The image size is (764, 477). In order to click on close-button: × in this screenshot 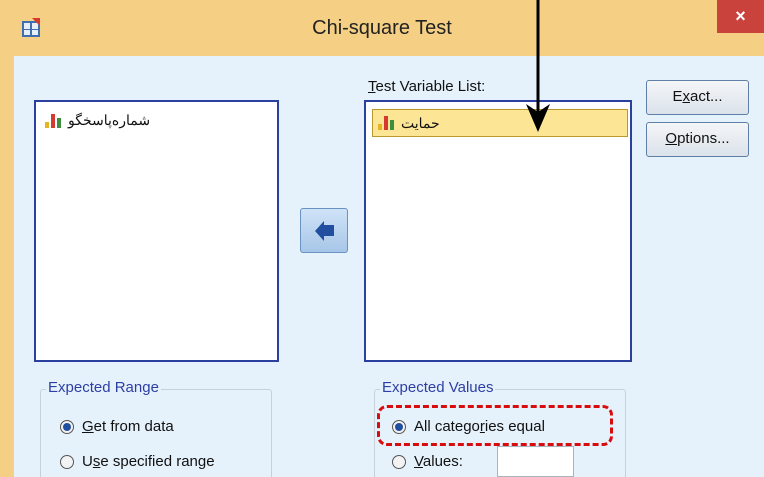, I will do `click(740, 16)`.